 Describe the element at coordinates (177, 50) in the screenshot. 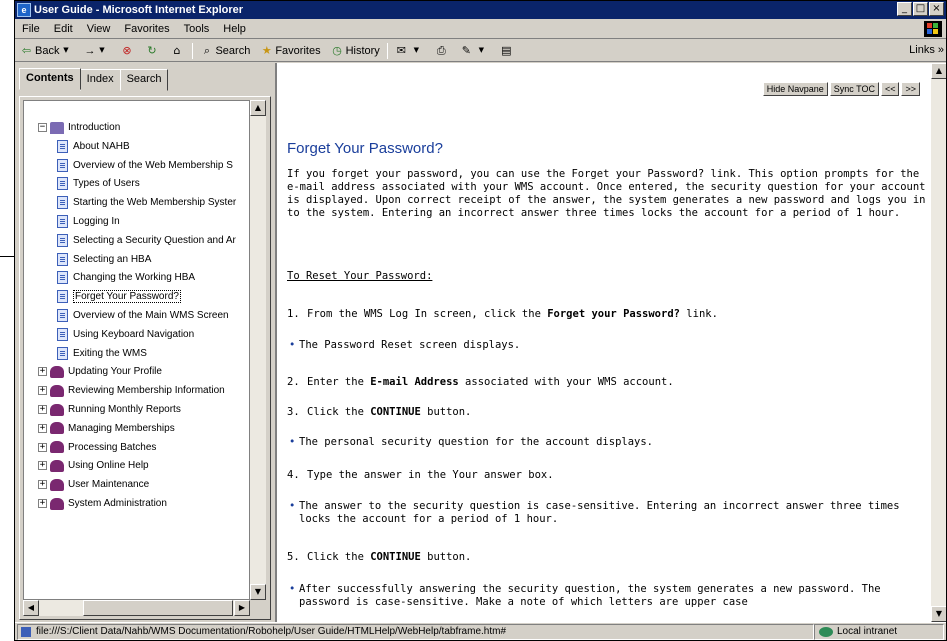

I see `home-button: ⌂` at that location.